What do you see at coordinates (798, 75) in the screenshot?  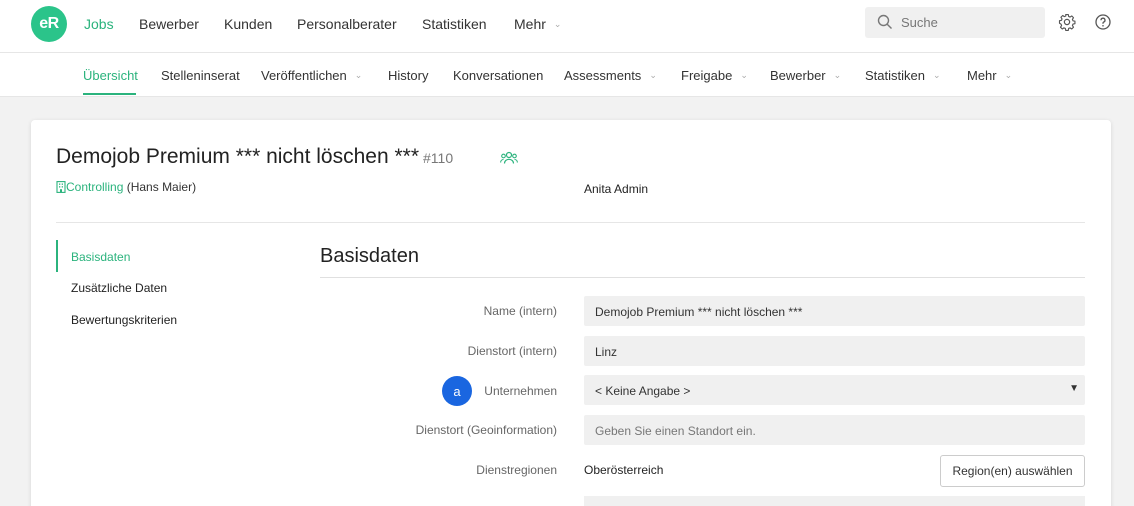 I see `tab-bewerber-label: Bewerber` at bounding box center [798, 75].